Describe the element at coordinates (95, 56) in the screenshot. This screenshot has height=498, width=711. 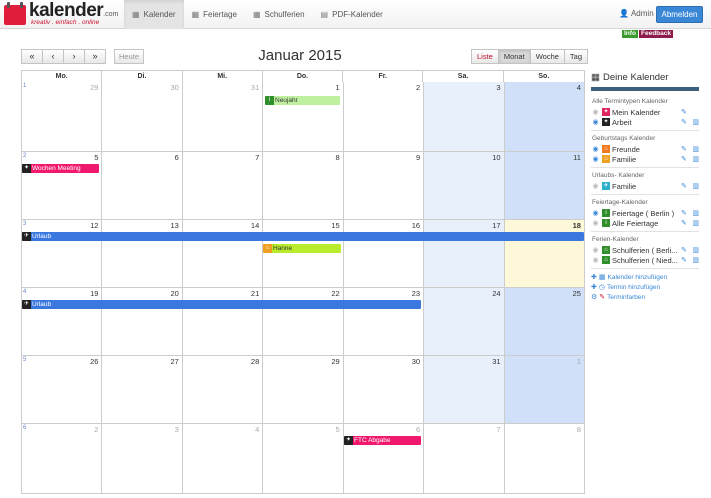
I see `next-year-button: »` at that location.